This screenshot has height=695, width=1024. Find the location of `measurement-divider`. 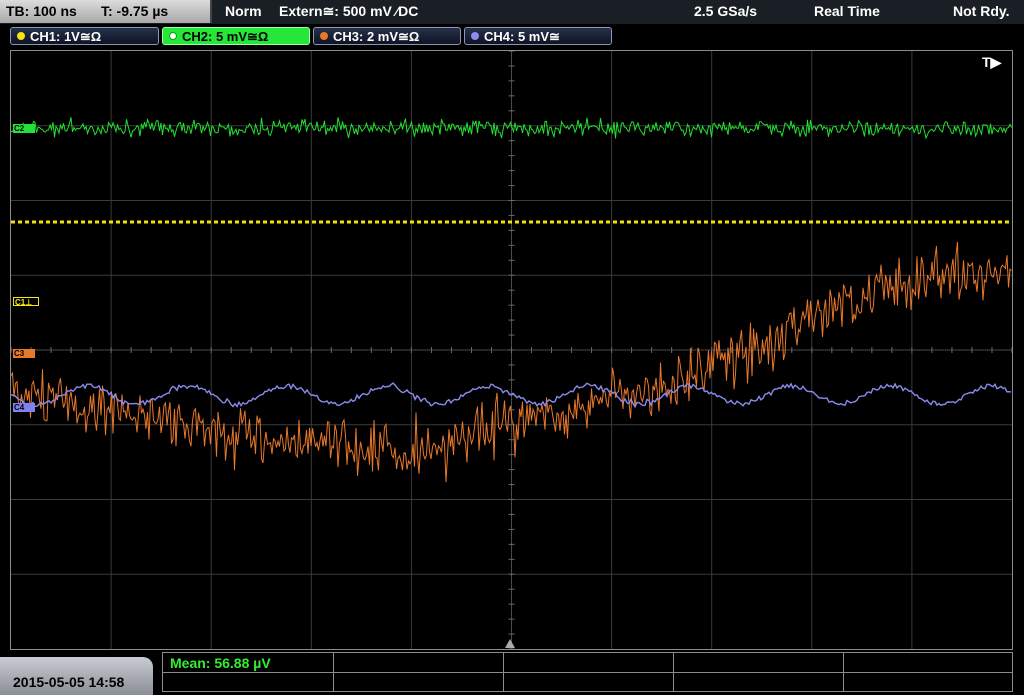

measurement-divider is located at coordinates (587, 672).